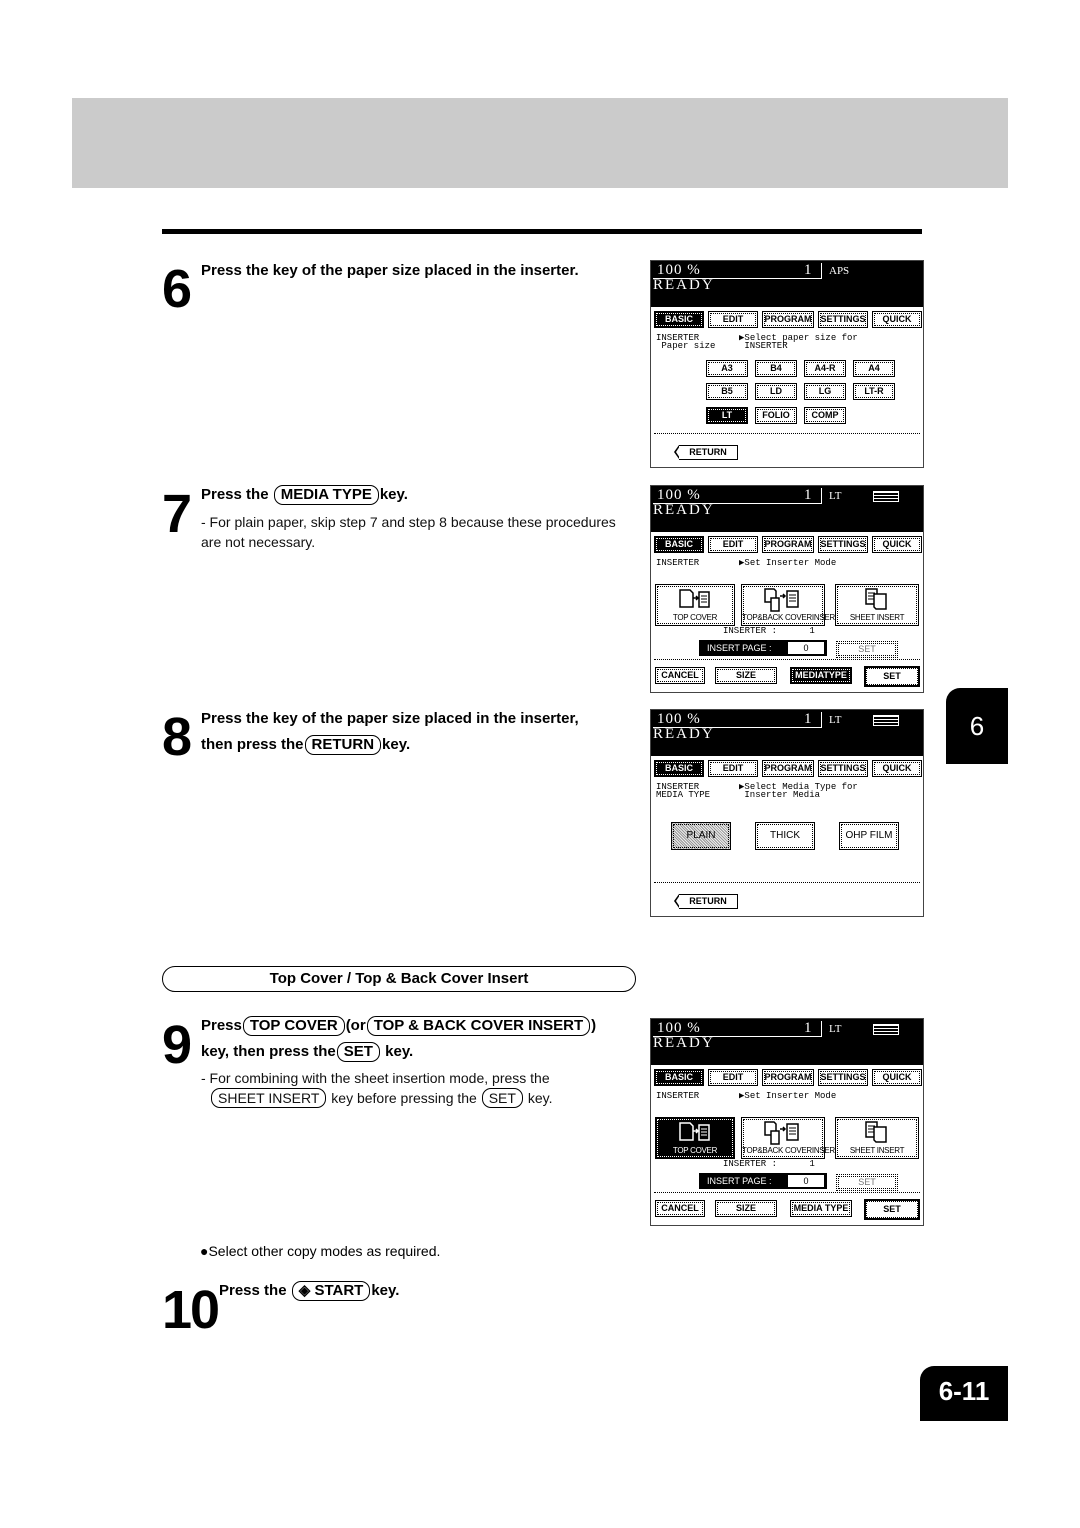 The image size is (1080, 1528). I want to click on lcd-status-header: 100 % 1 APS READY, so click(787, 284).